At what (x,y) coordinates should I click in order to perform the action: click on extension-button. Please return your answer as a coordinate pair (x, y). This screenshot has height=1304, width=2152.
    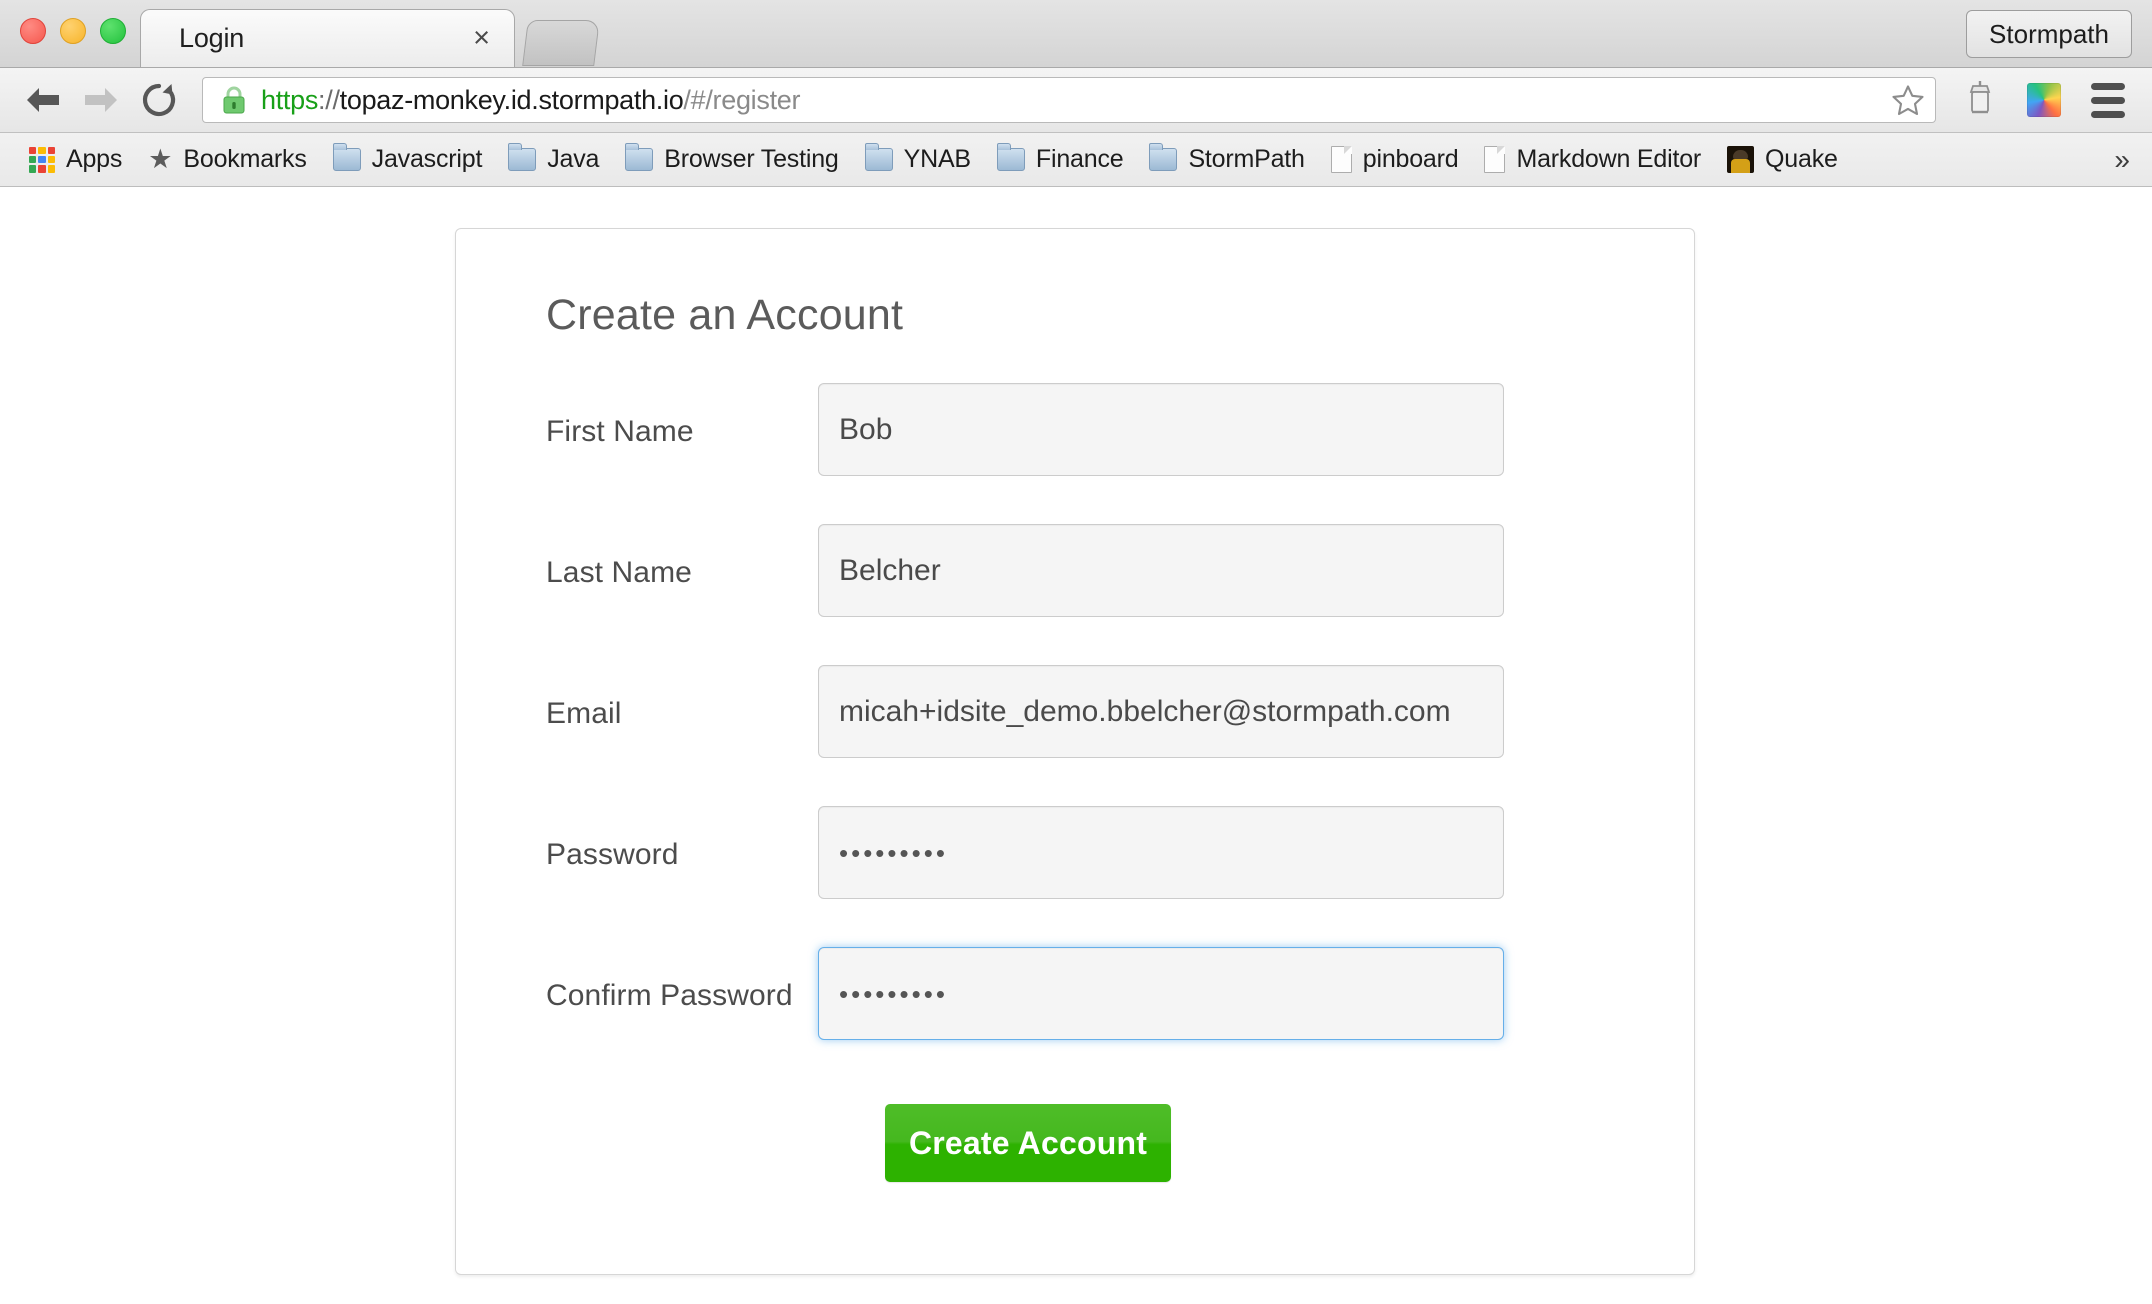
    Looking at the image, I should click on (1980, 100).